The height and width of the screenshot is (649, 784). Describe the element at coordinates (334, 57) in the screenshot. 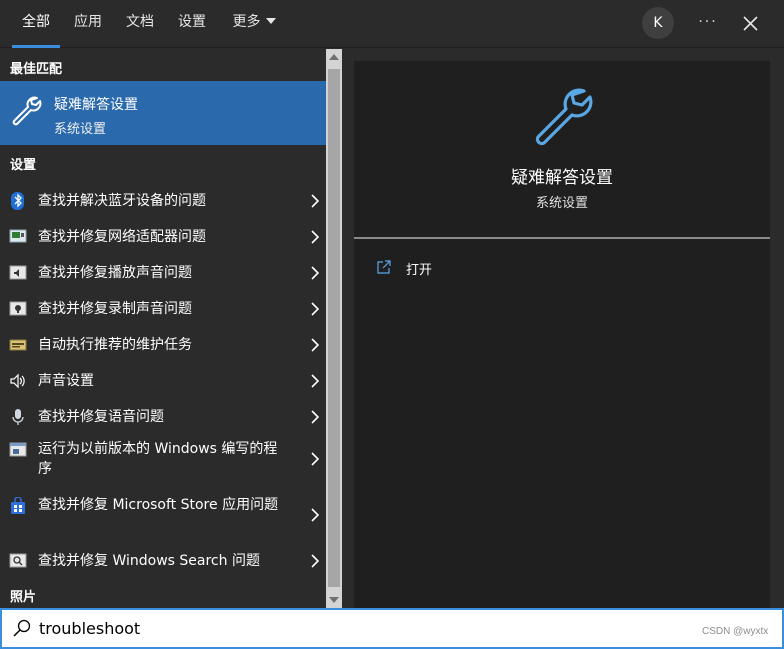

I see `scroll-up-arrow-icon` at that location.